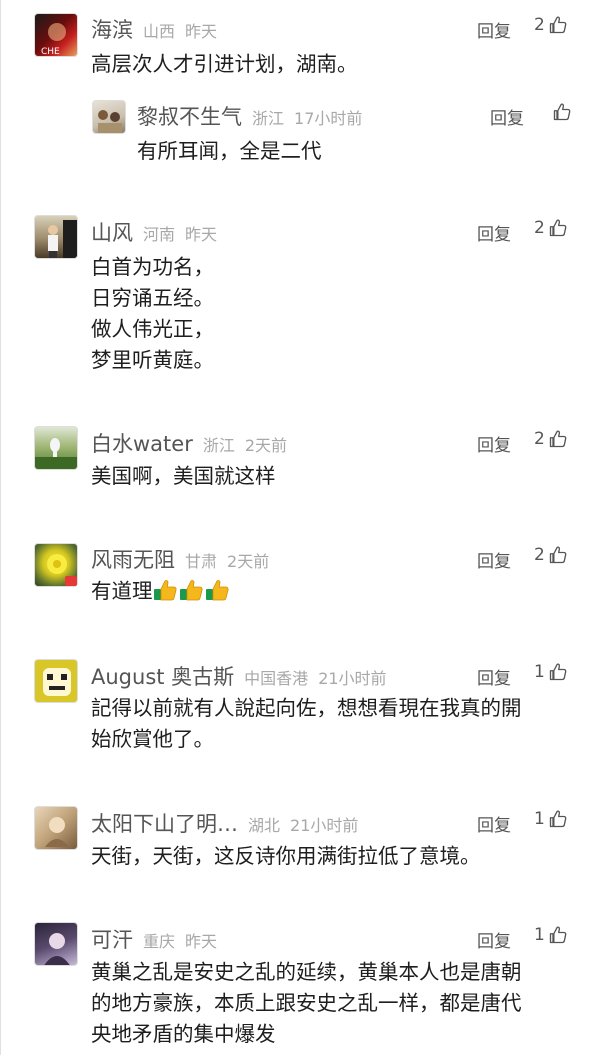 This screenshot has width=600, height=1055. Describe the element at coordinates (183, 476) in the screenshot. I see `comment-text: 美国啊，美国就这样` at that location.